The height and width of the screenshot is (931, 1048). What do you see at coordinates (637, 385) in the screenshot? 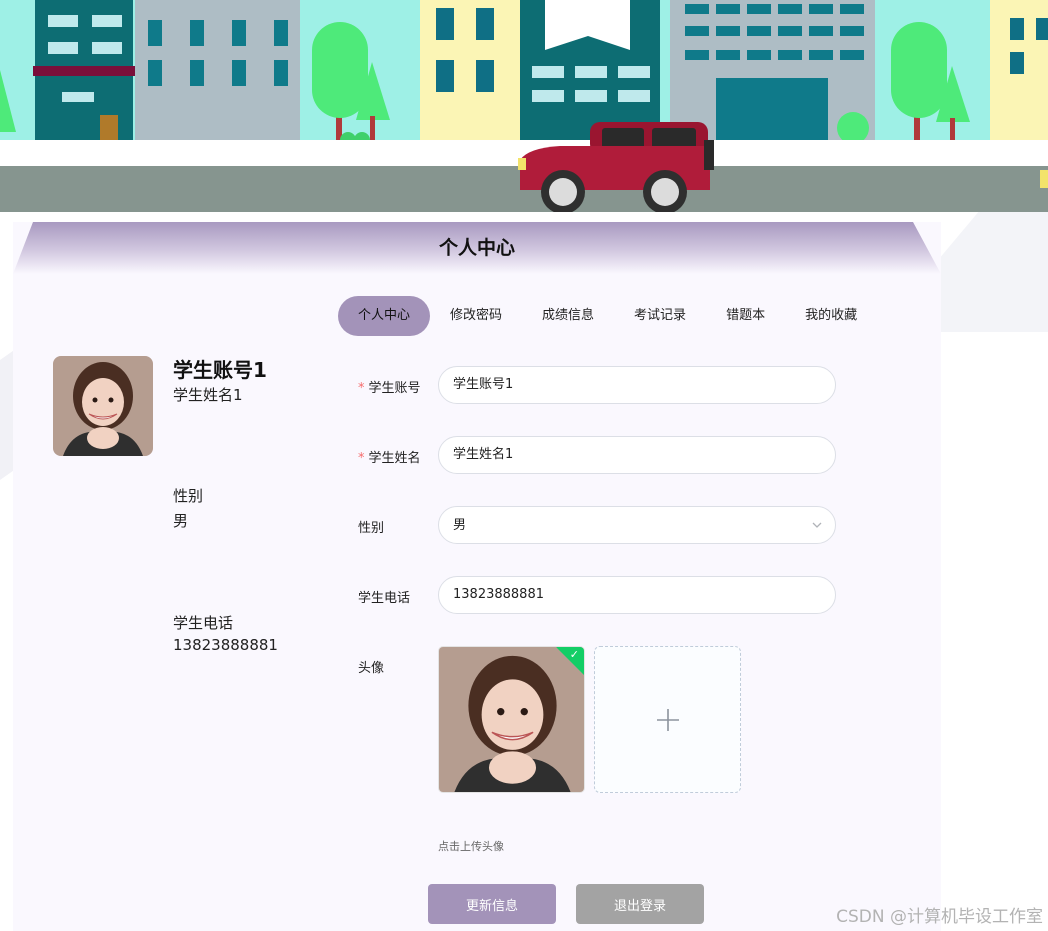
I see `account-input` at bounding box center [637, 385].